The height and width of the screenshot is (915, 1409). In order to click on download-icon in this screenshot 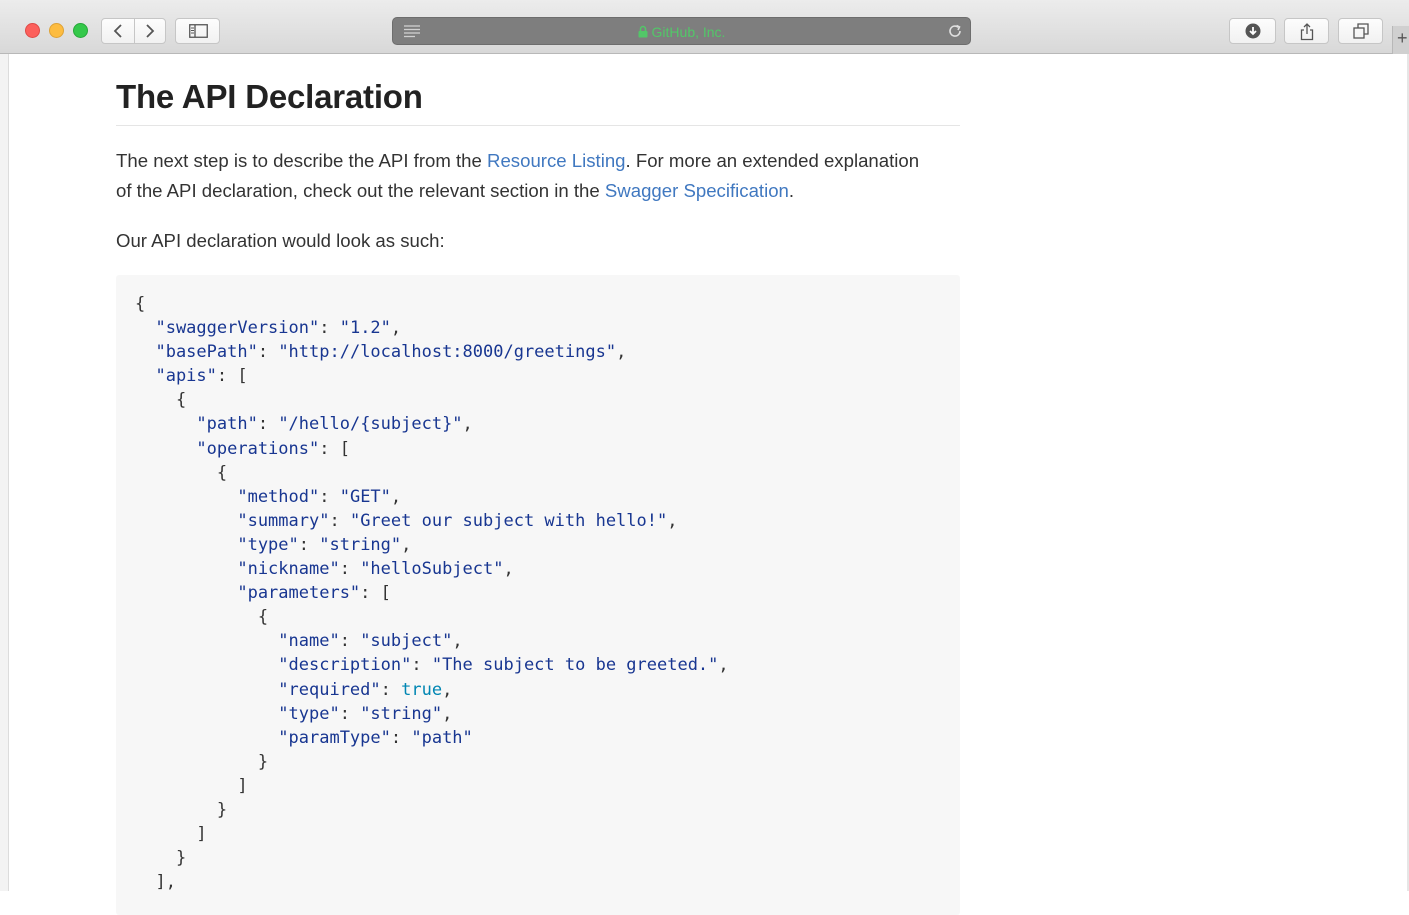, I will do `click(1252, 31)`.